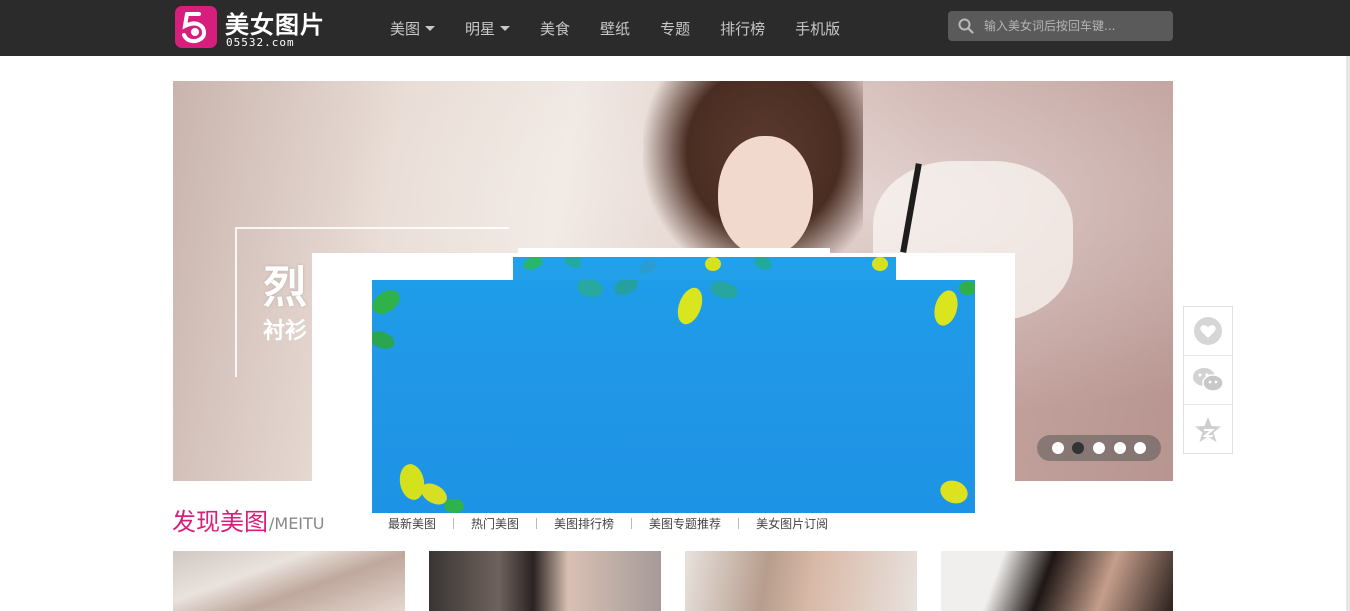 The image size is (1350, 611). I want to click on nav-item-shoujiban: 手机版, so click(817, 28).